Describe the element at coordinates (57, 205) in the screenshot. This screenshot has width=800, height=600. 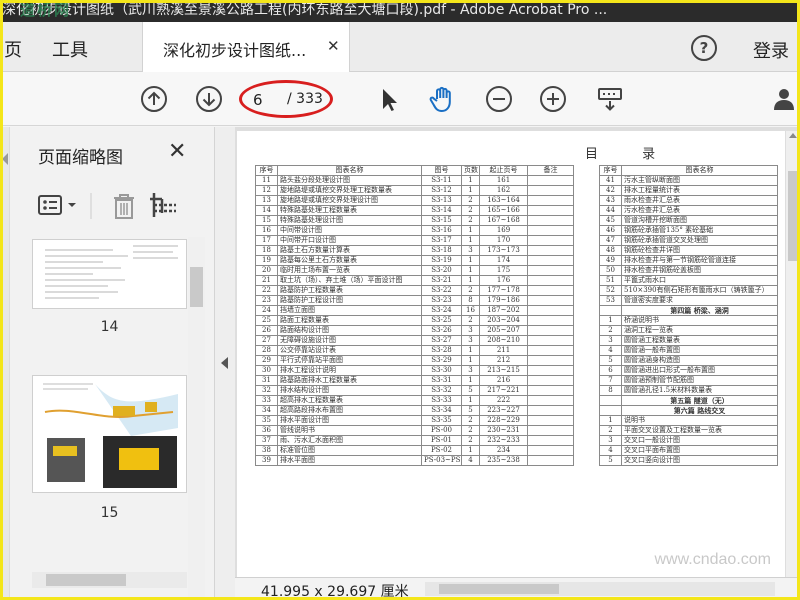
I see `options-menu-icon` at that location.